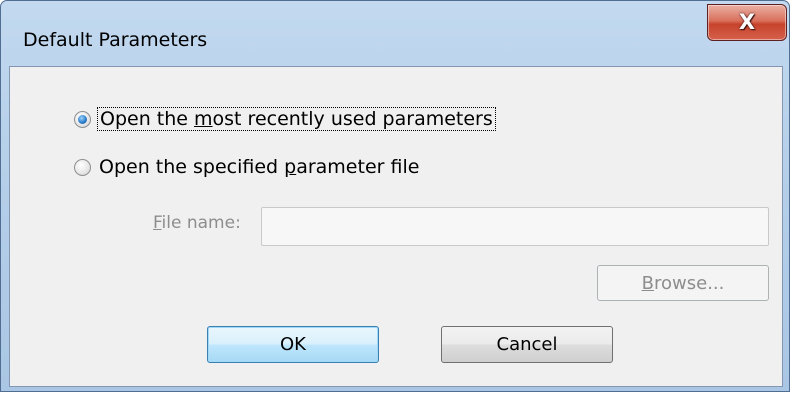  What do you see at coordinates (82, 167) in the screenshot?
I see `radio-specified` at bounding box center [82, 167].